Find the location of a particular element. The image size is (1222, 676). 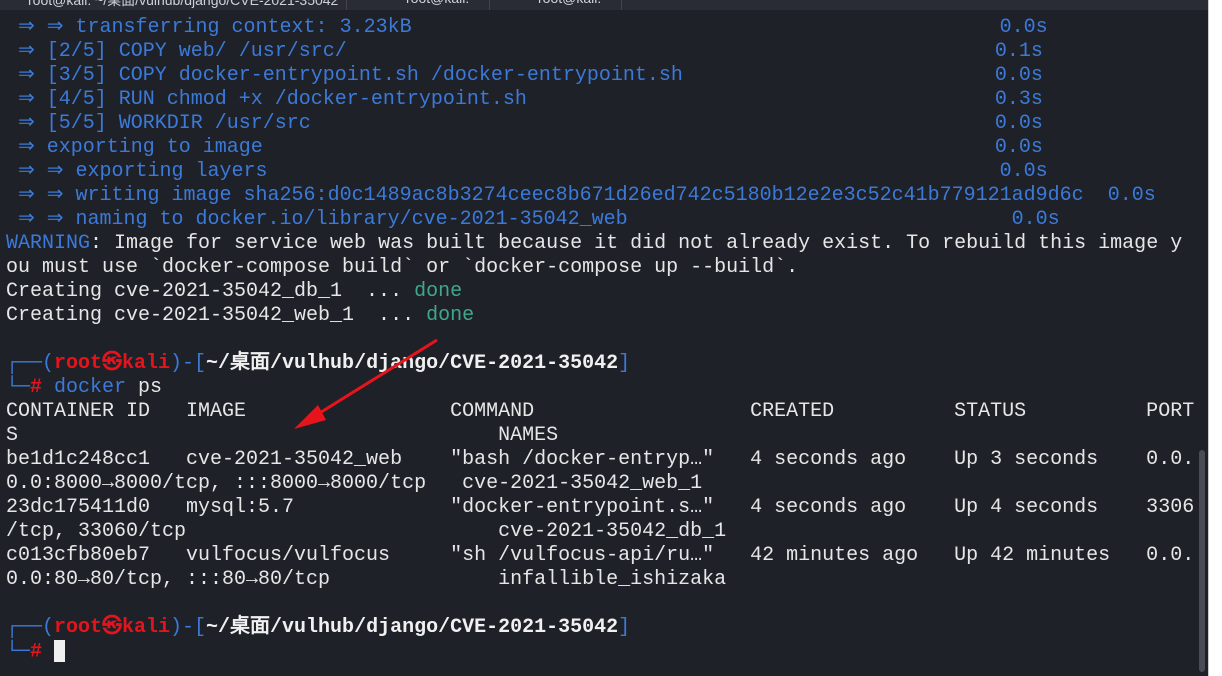

text-segment: ⇒ [2/5] COPY web/ /usr/src/ 0.1s is located at coordinates (524, 51).